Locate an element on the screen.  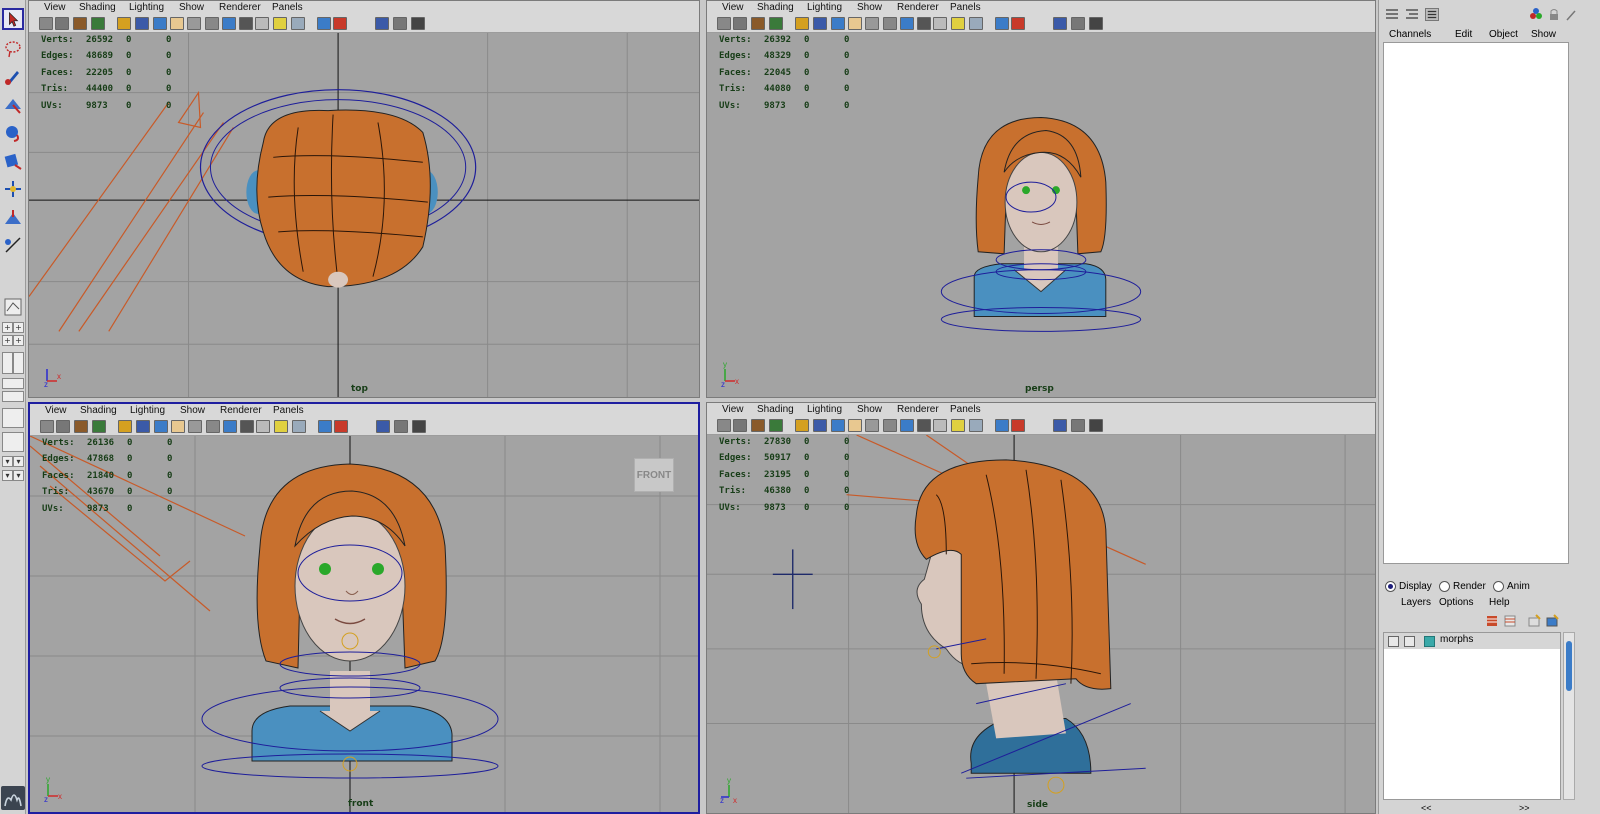
layer-color-swatch is located at coordinates (1429, 641).